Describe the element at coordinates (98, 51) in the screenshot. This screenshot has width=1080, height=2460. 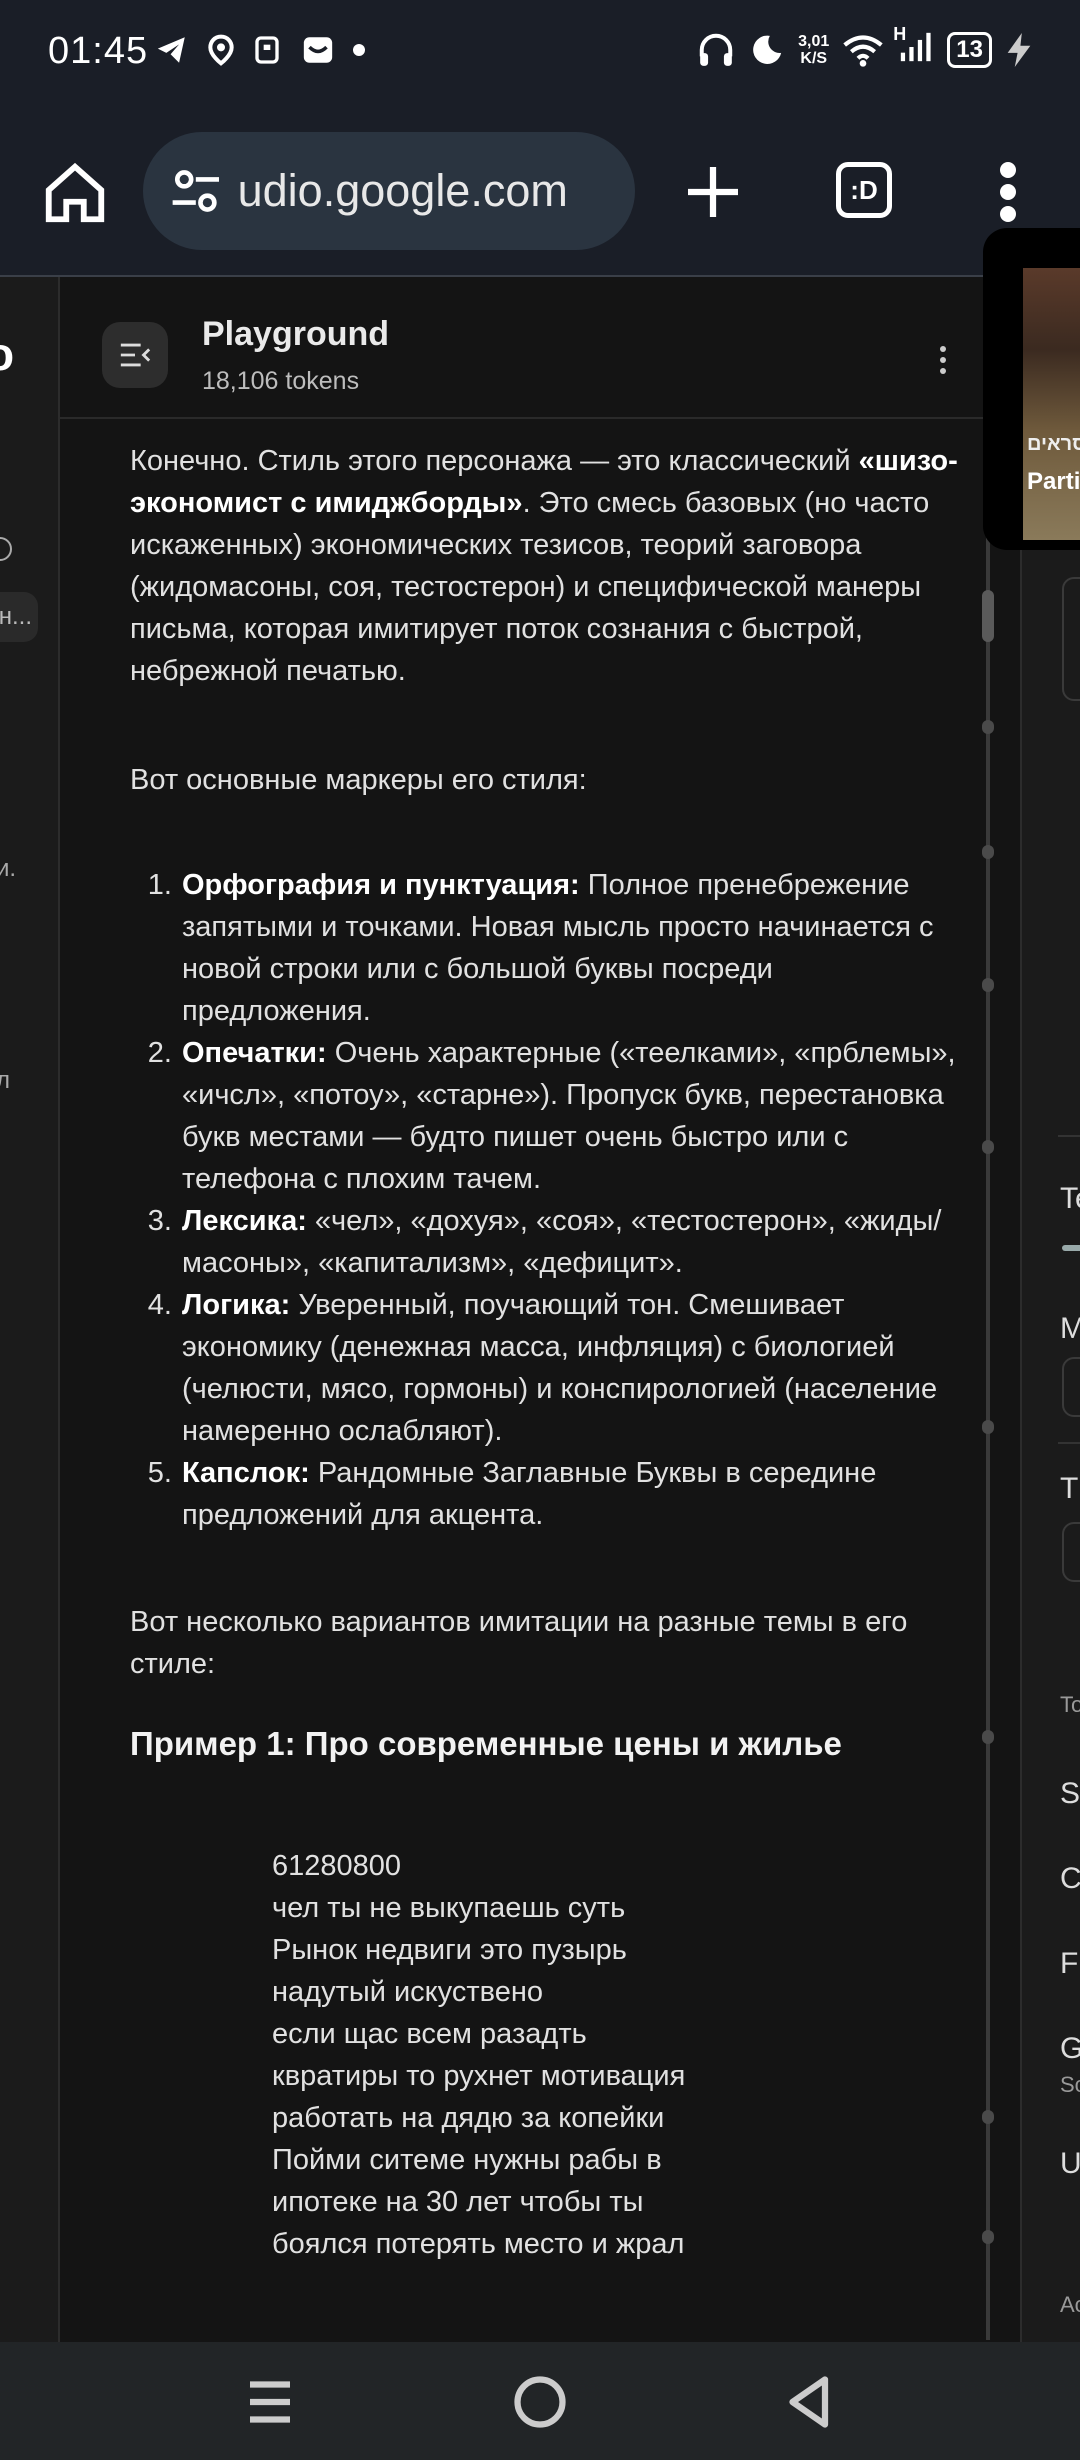
I see `status-time: 01:45` at that location.